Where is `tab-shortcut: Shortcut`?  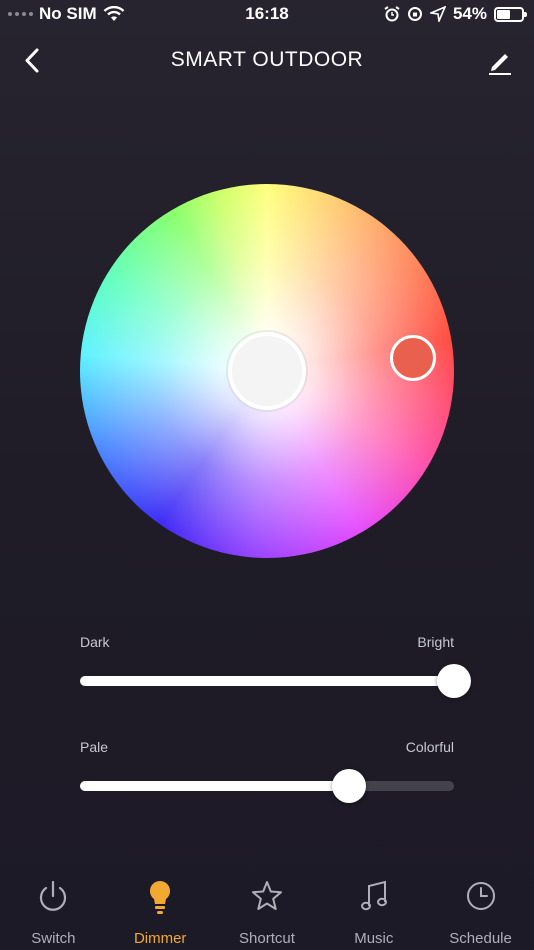 tab-shortcut: Shortcut is located at coordinates (267, 913).